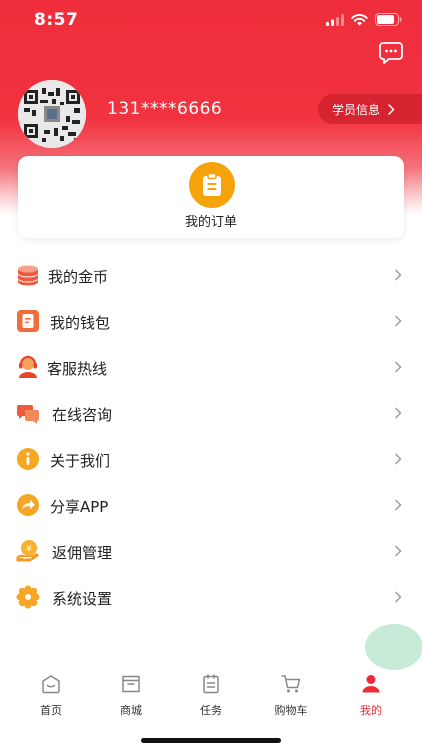 The width and height of the screenshot is (422, 750). Describe the element at coordinates (28, 597) in the screenshot. I see `settings-icon` at that location.